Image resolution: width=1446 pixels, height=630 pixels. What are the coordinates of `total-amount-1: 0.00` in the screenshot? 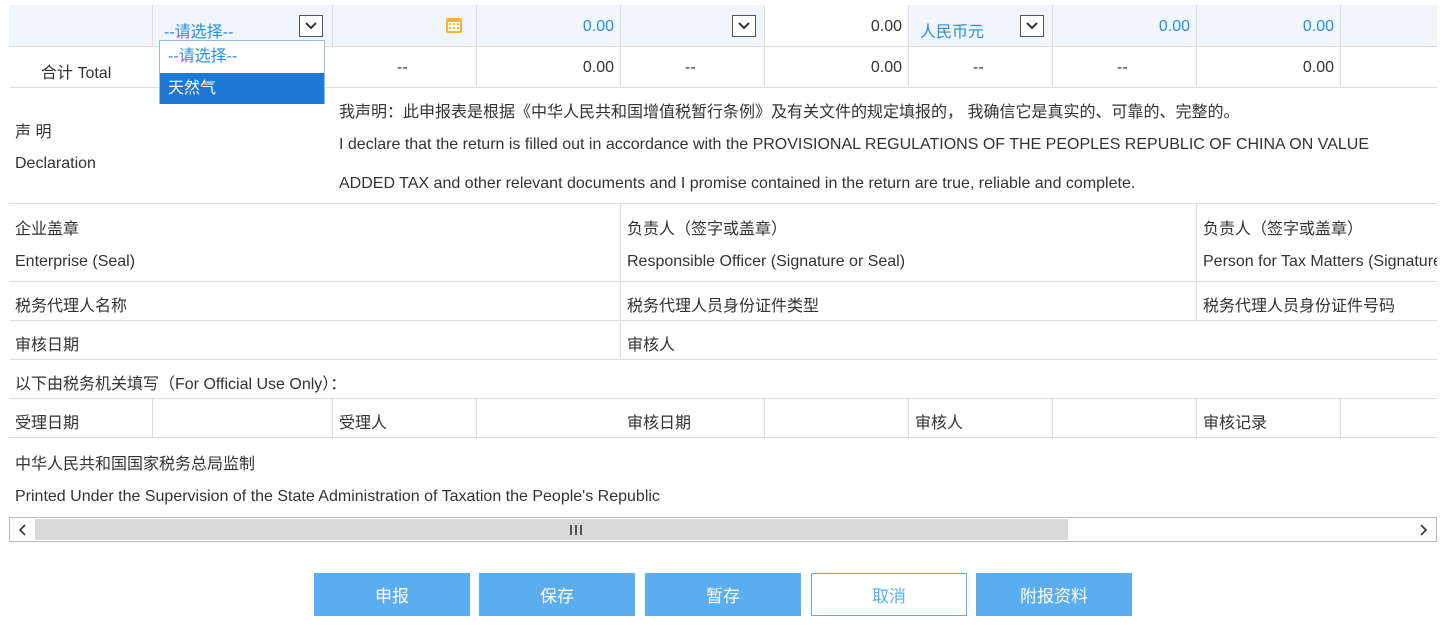 It's located at (549, 67).